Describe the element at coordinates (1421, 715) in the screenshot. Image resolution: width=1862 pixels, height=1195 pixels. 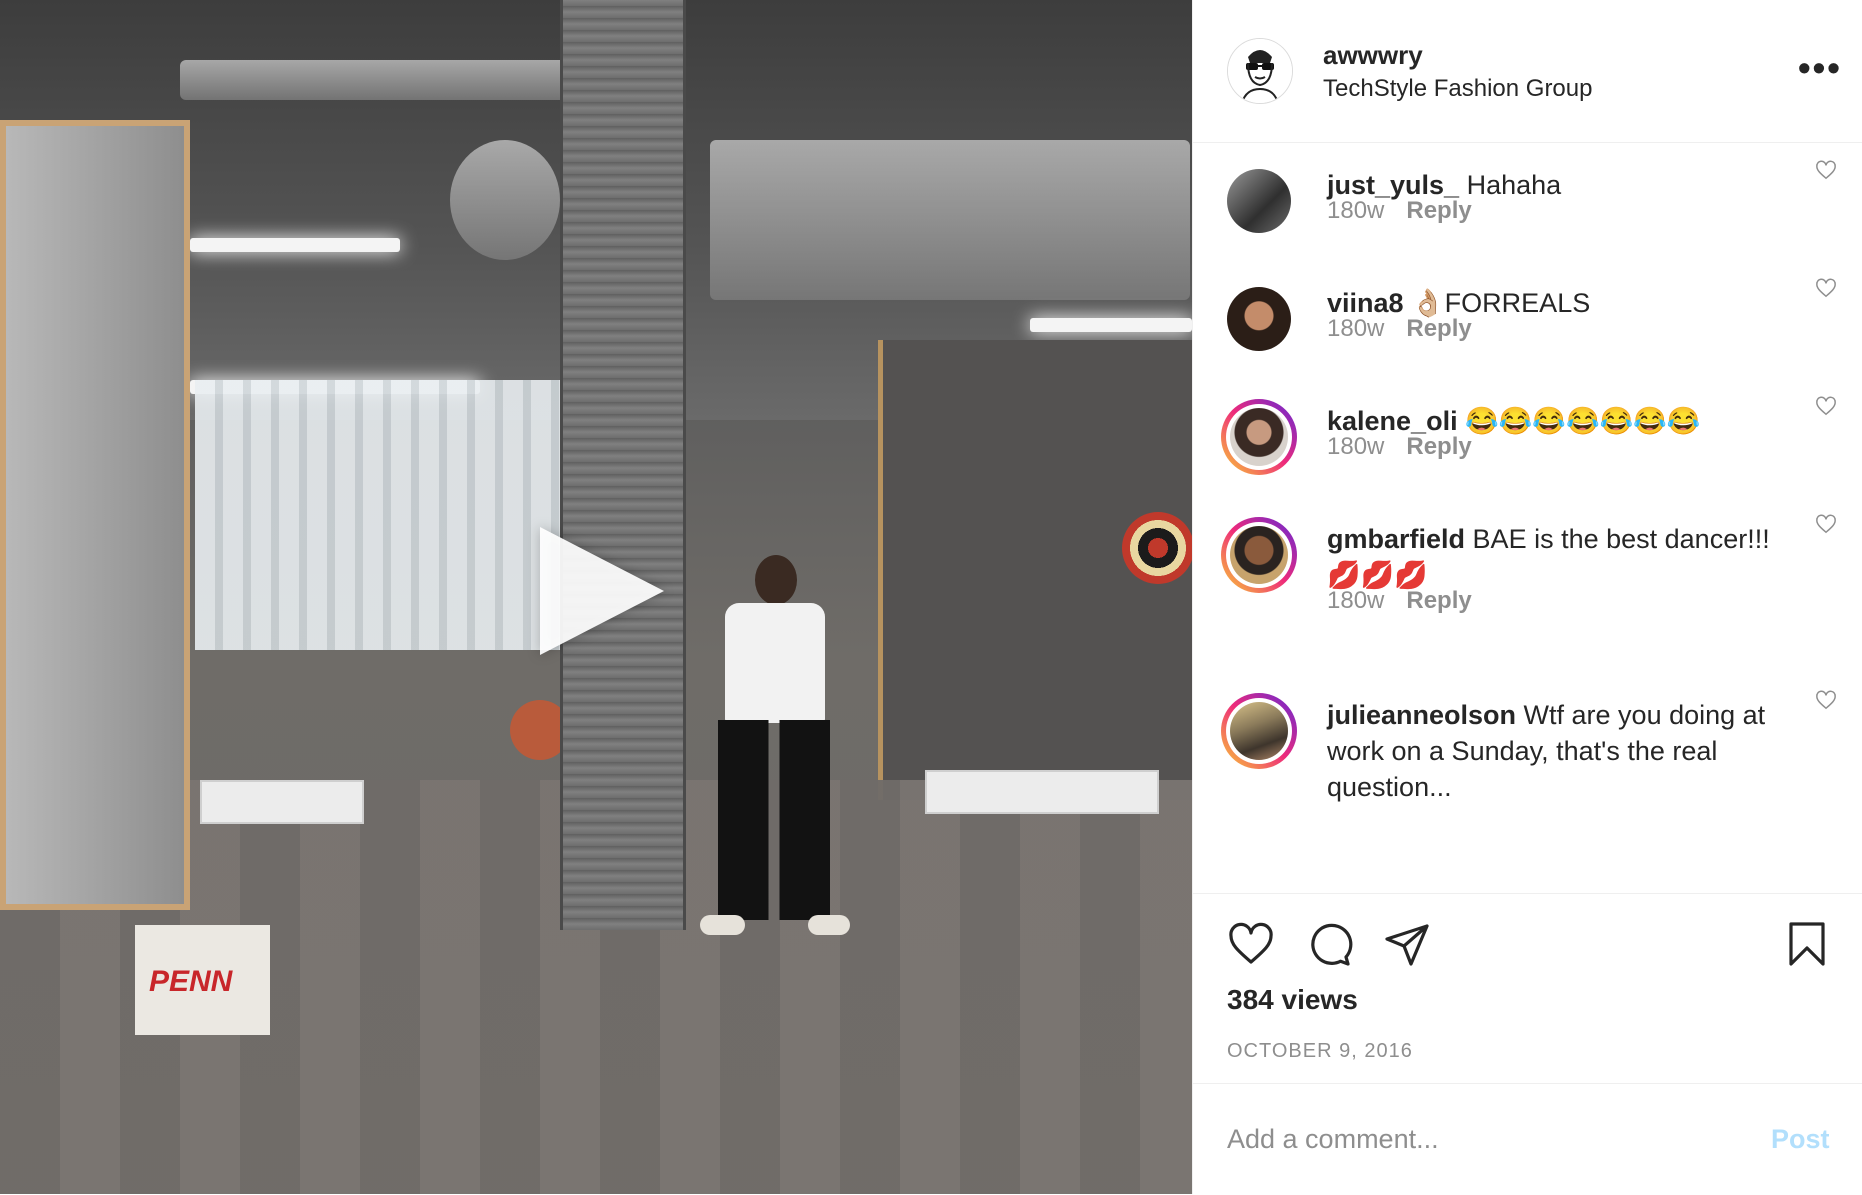
I see `commenter-username: julieanneolson` at that location.